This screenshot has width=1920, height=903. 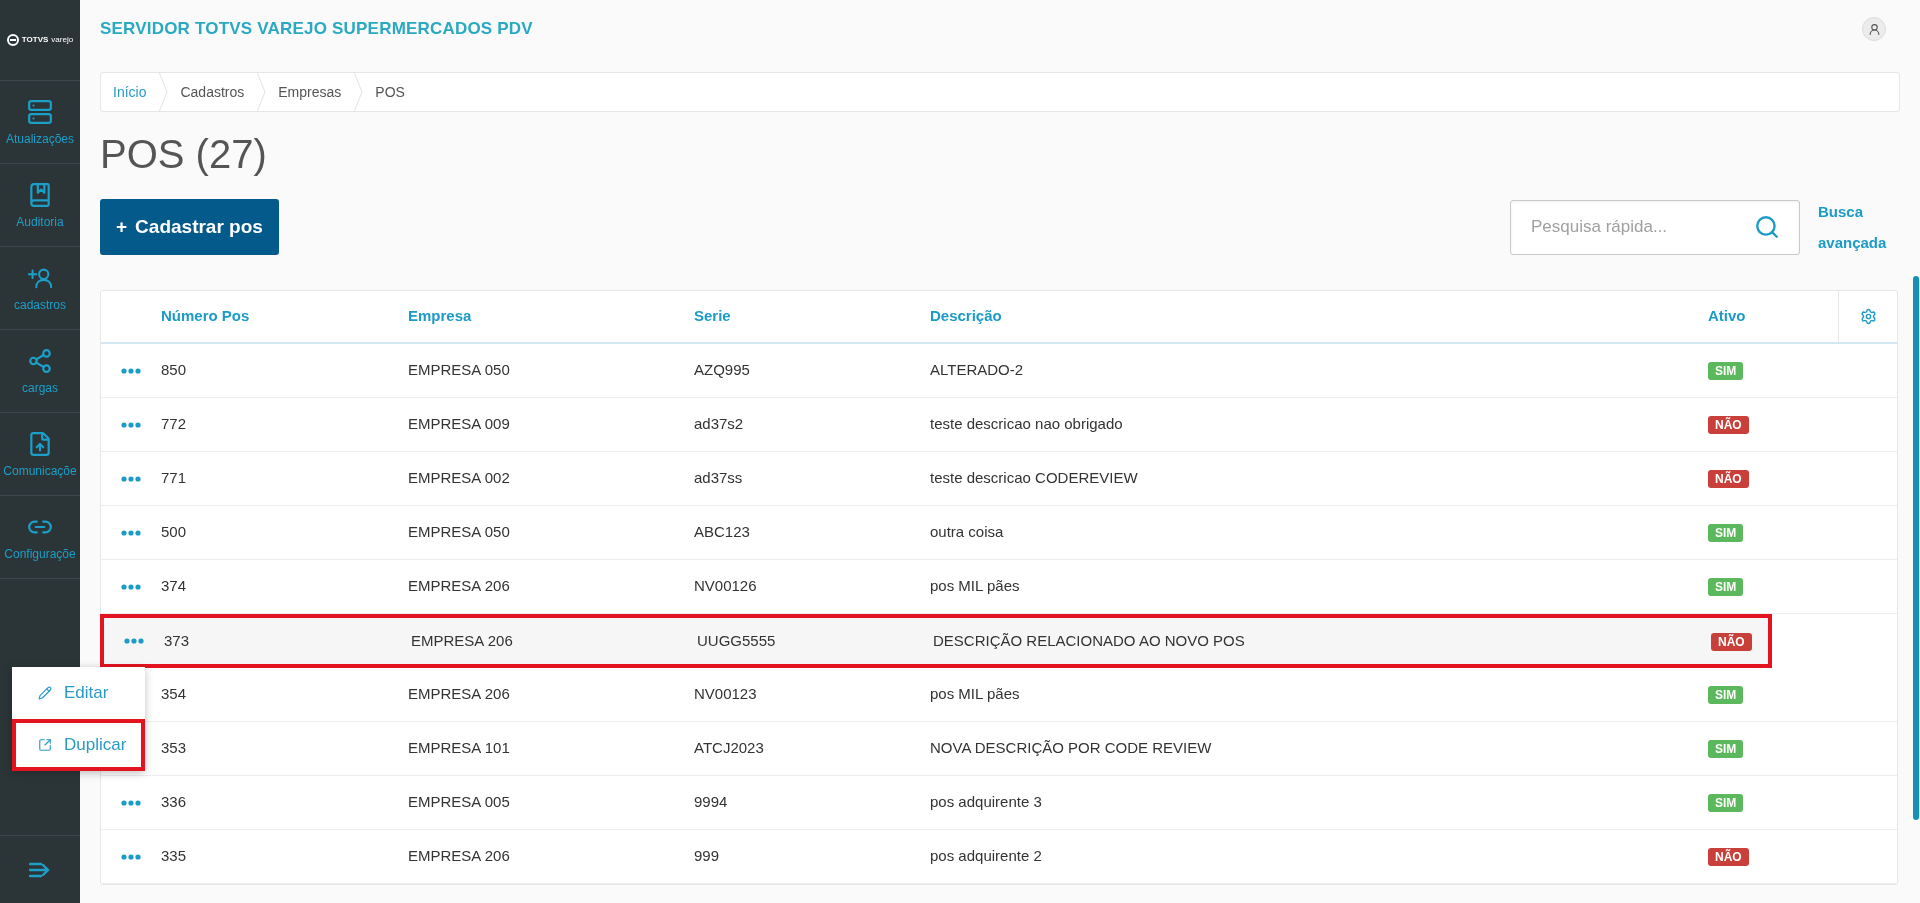 I want to click on table-cell-text: 335, so click(x=174, y=856).